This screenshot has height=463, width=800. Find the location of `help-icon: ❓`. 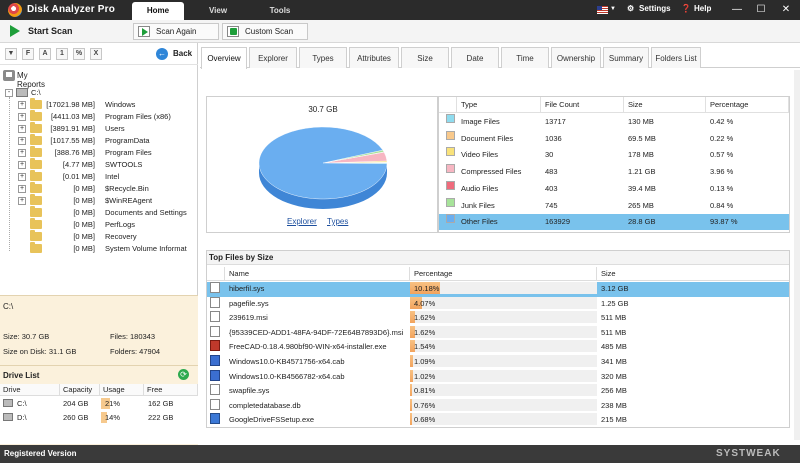

help-icon: ❓ is located at coordinates (686, 8).